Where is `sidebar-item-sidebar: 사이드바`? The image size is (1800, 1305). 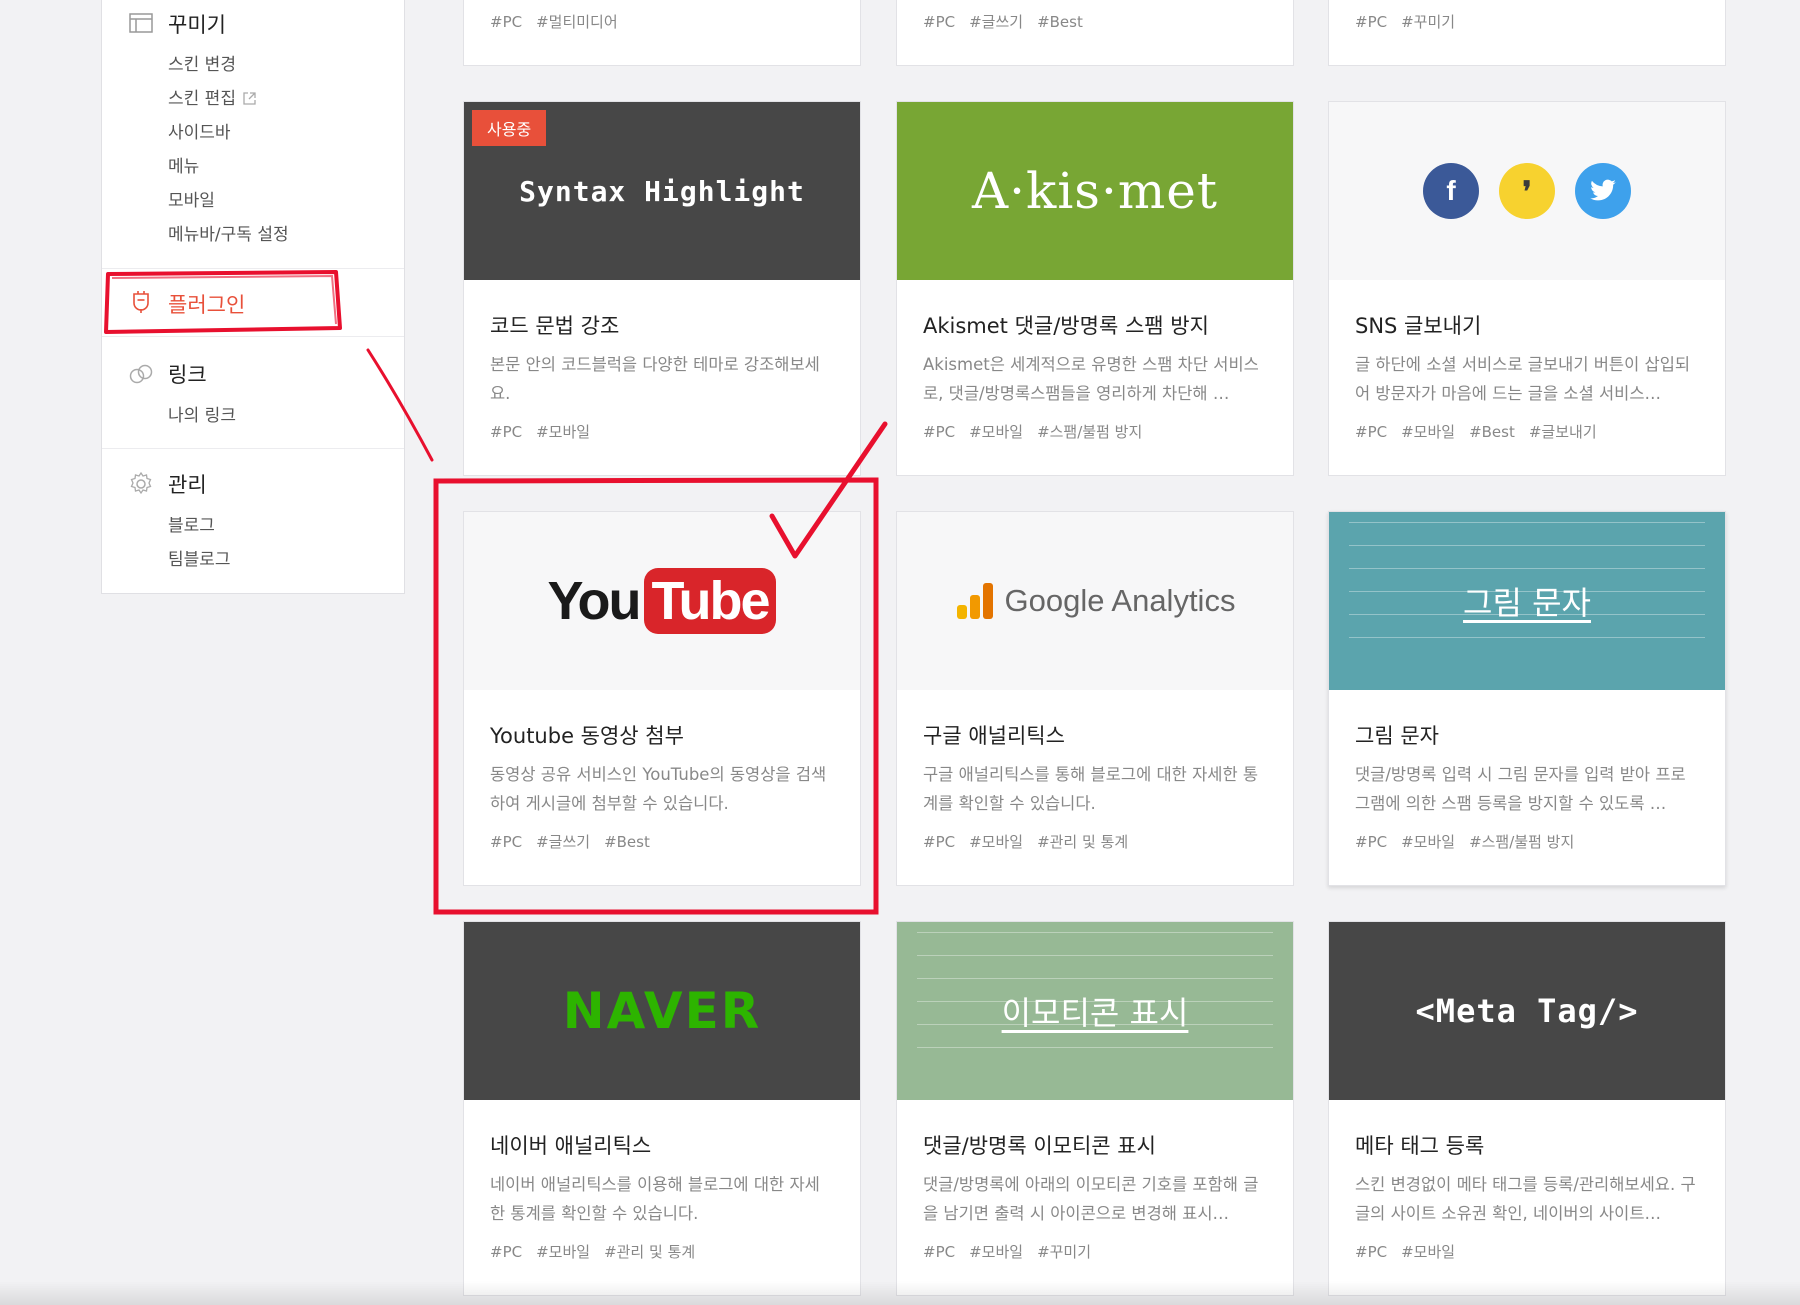 sidebar-item-sidebar: 사이드바 is located at coordinates (199, 130).